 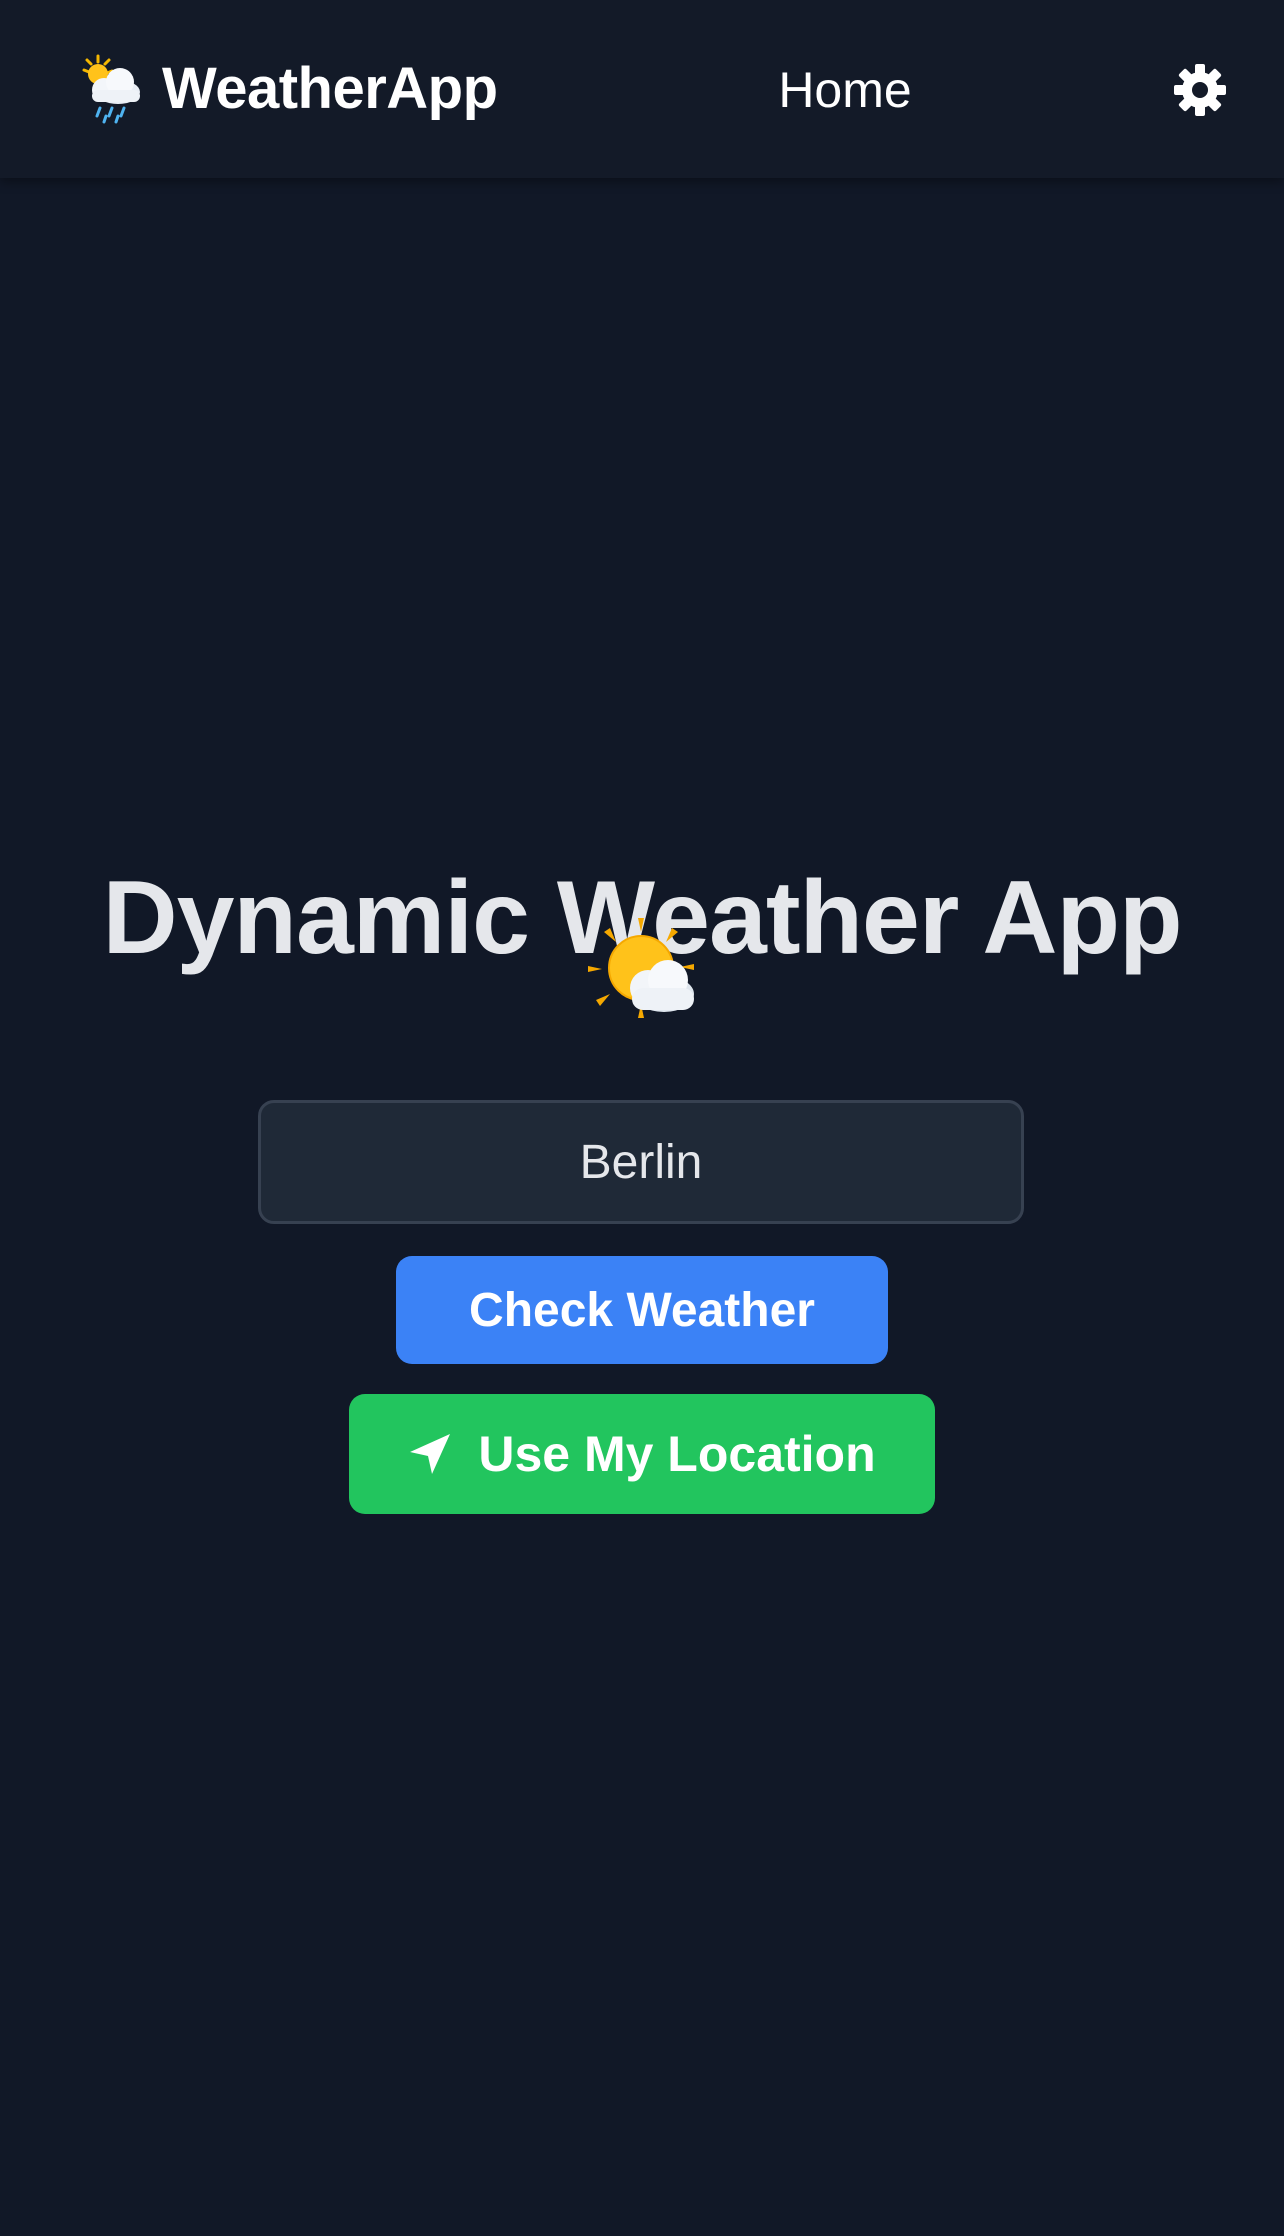 What do you see at coordinates (641, 968) in the screenshot?
I see `sun-behind-cloud-icon` at bounding box center [641, 968].